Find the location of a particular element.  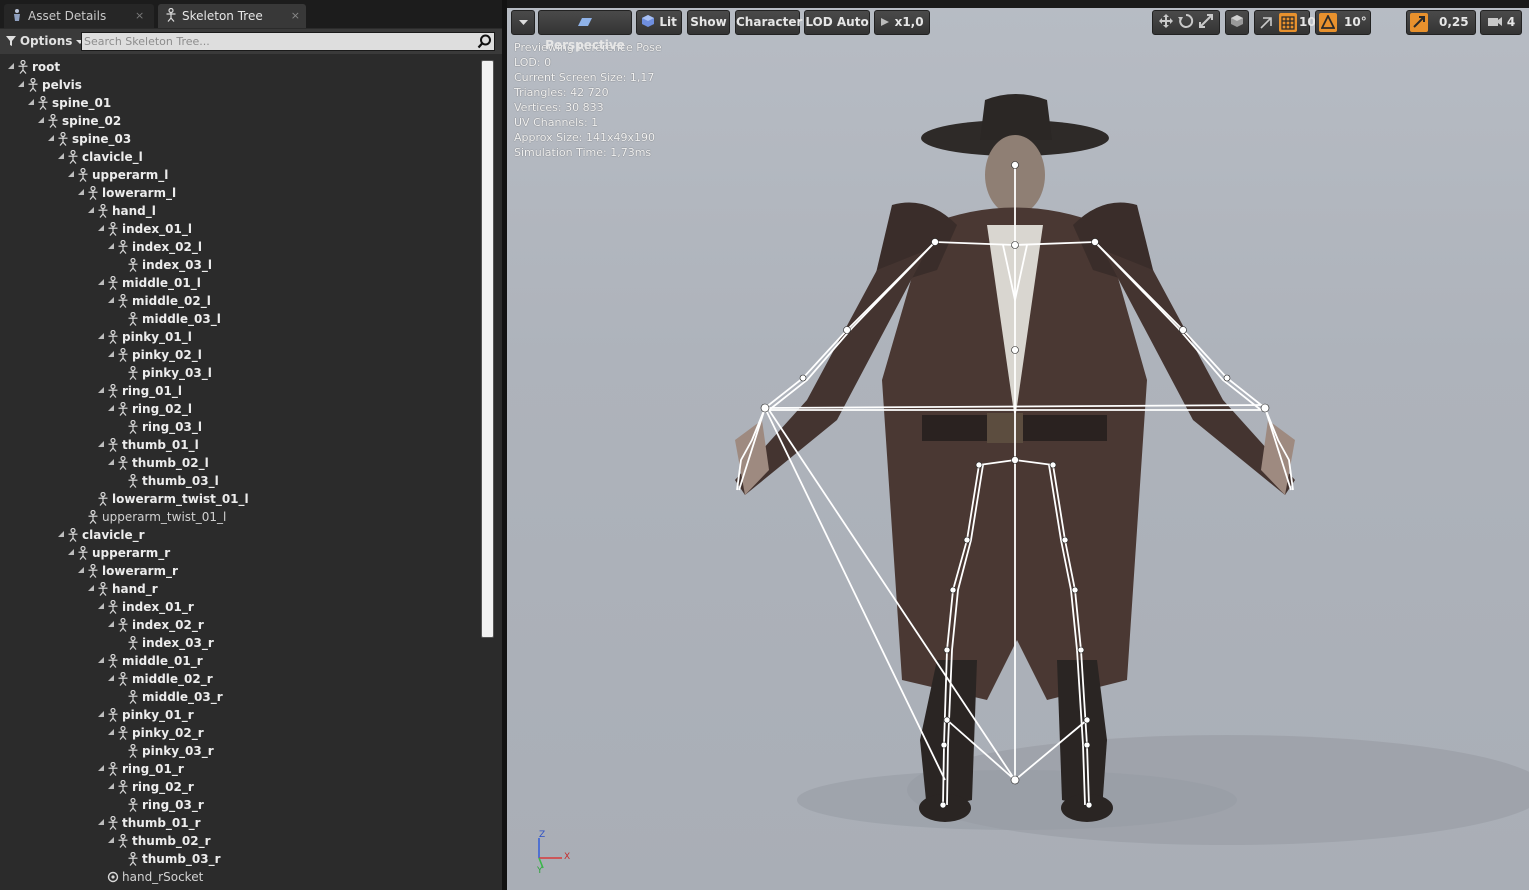

tree-row: pinky_02_r is located at coordinates (294, 733).